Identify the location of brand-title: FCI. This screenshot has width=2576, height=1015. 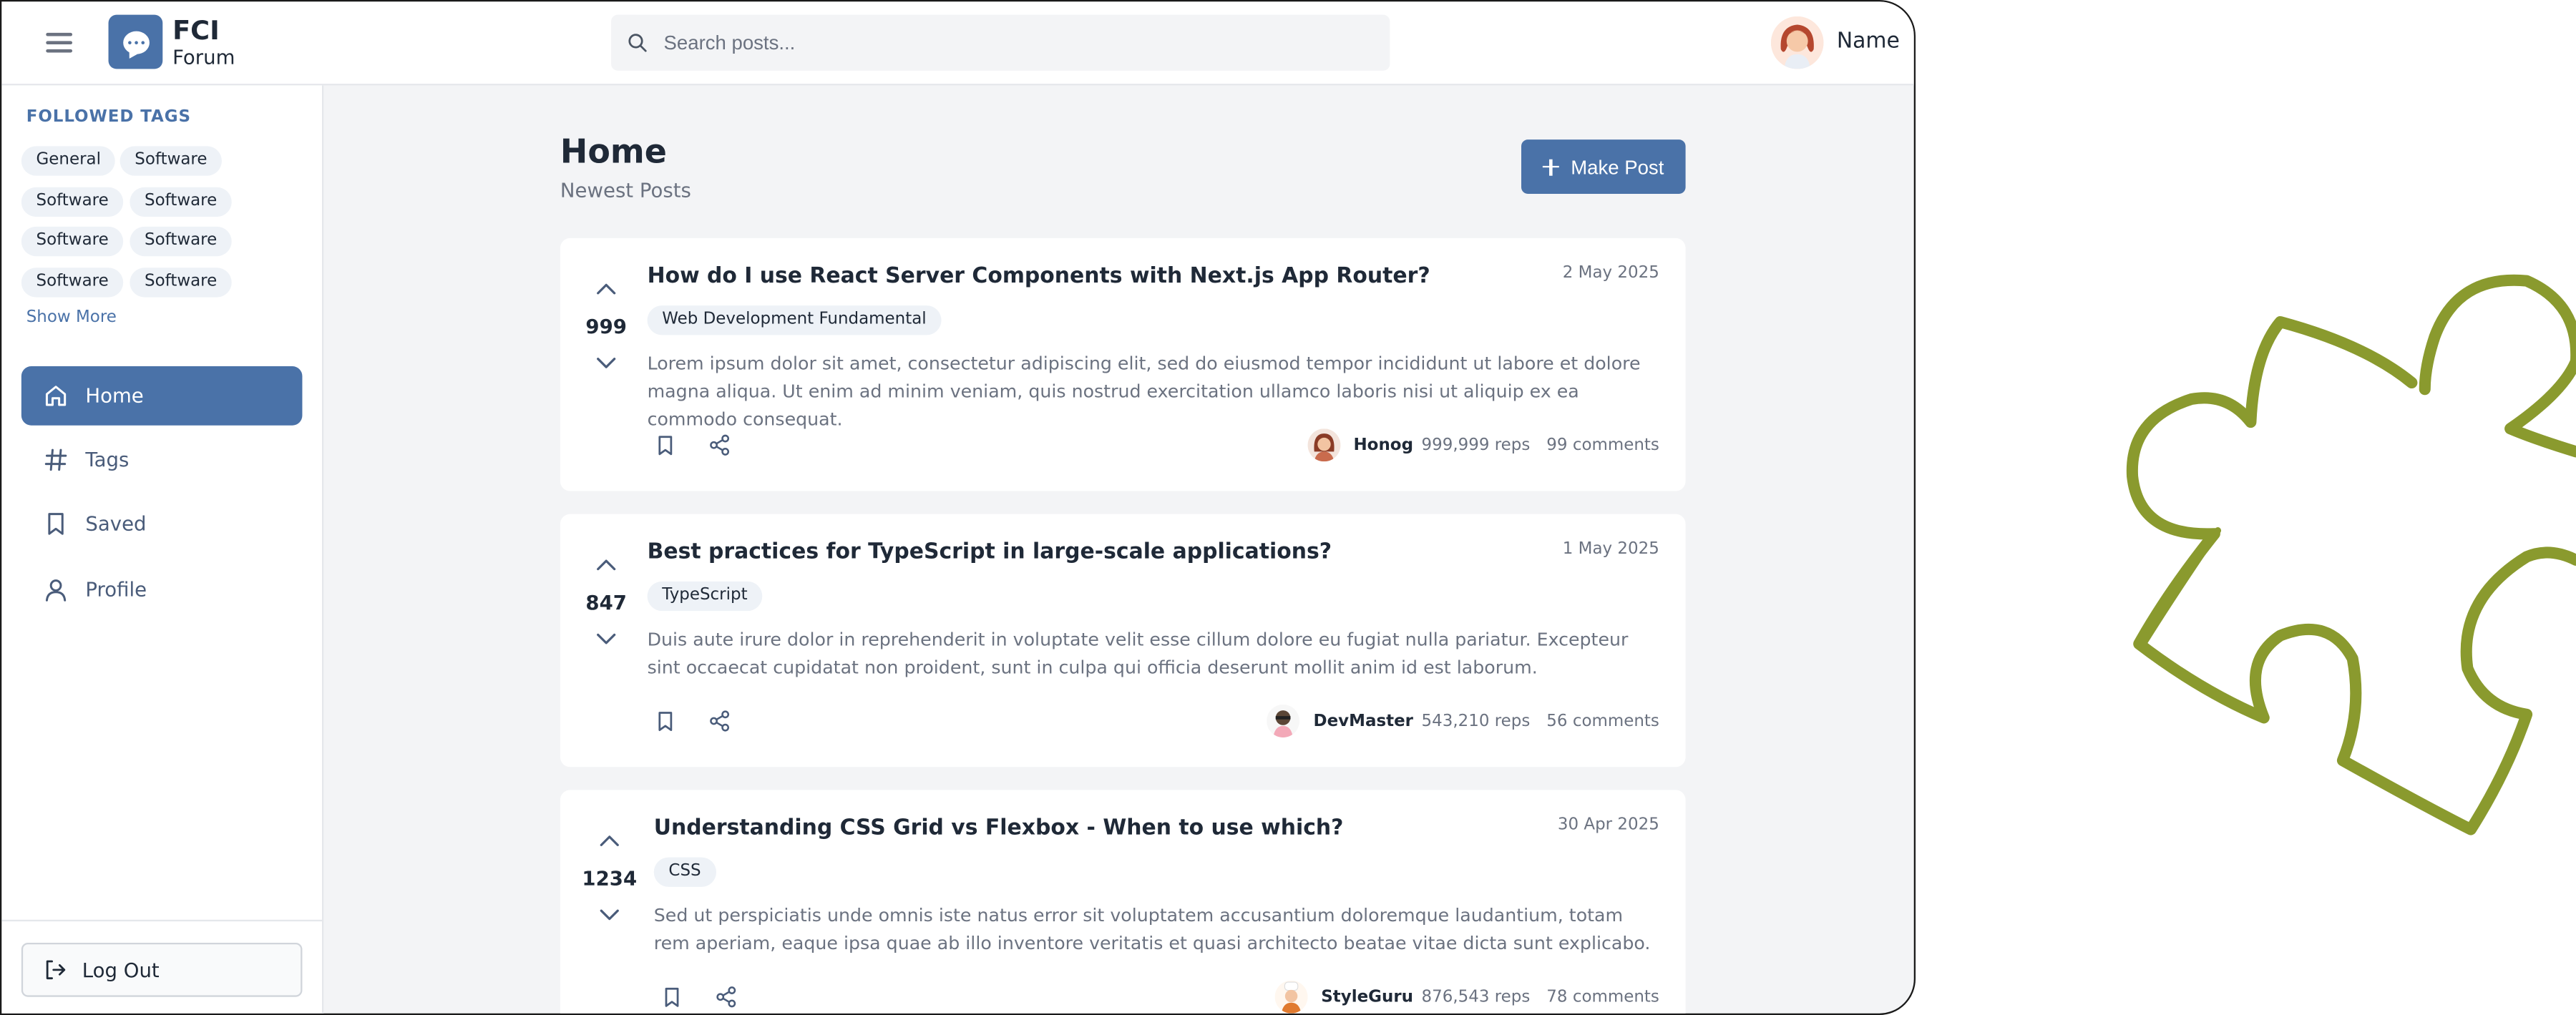
(196, 30).